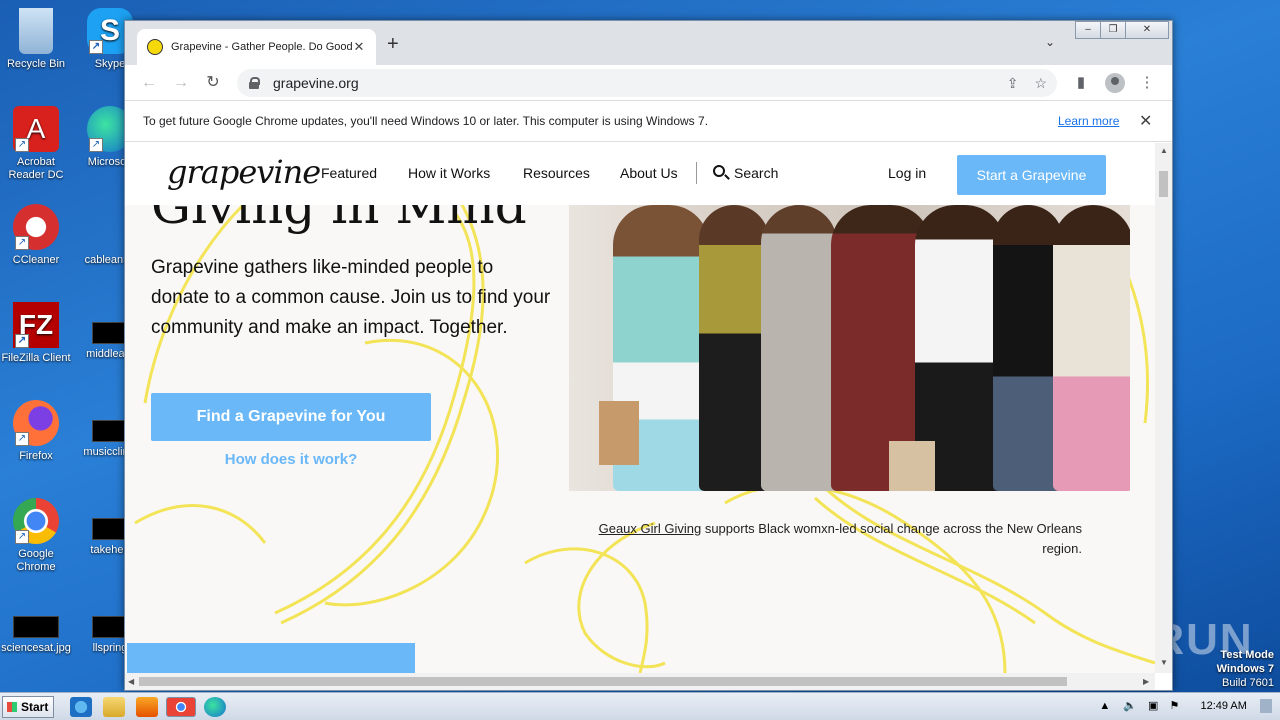 This screenshot has height=720, width=1280. What do you see at coordinates (1164, 150) in the screenshot?
I see `scroll-up-arrow-icon: ▲` at bounding box center [1164, 150].